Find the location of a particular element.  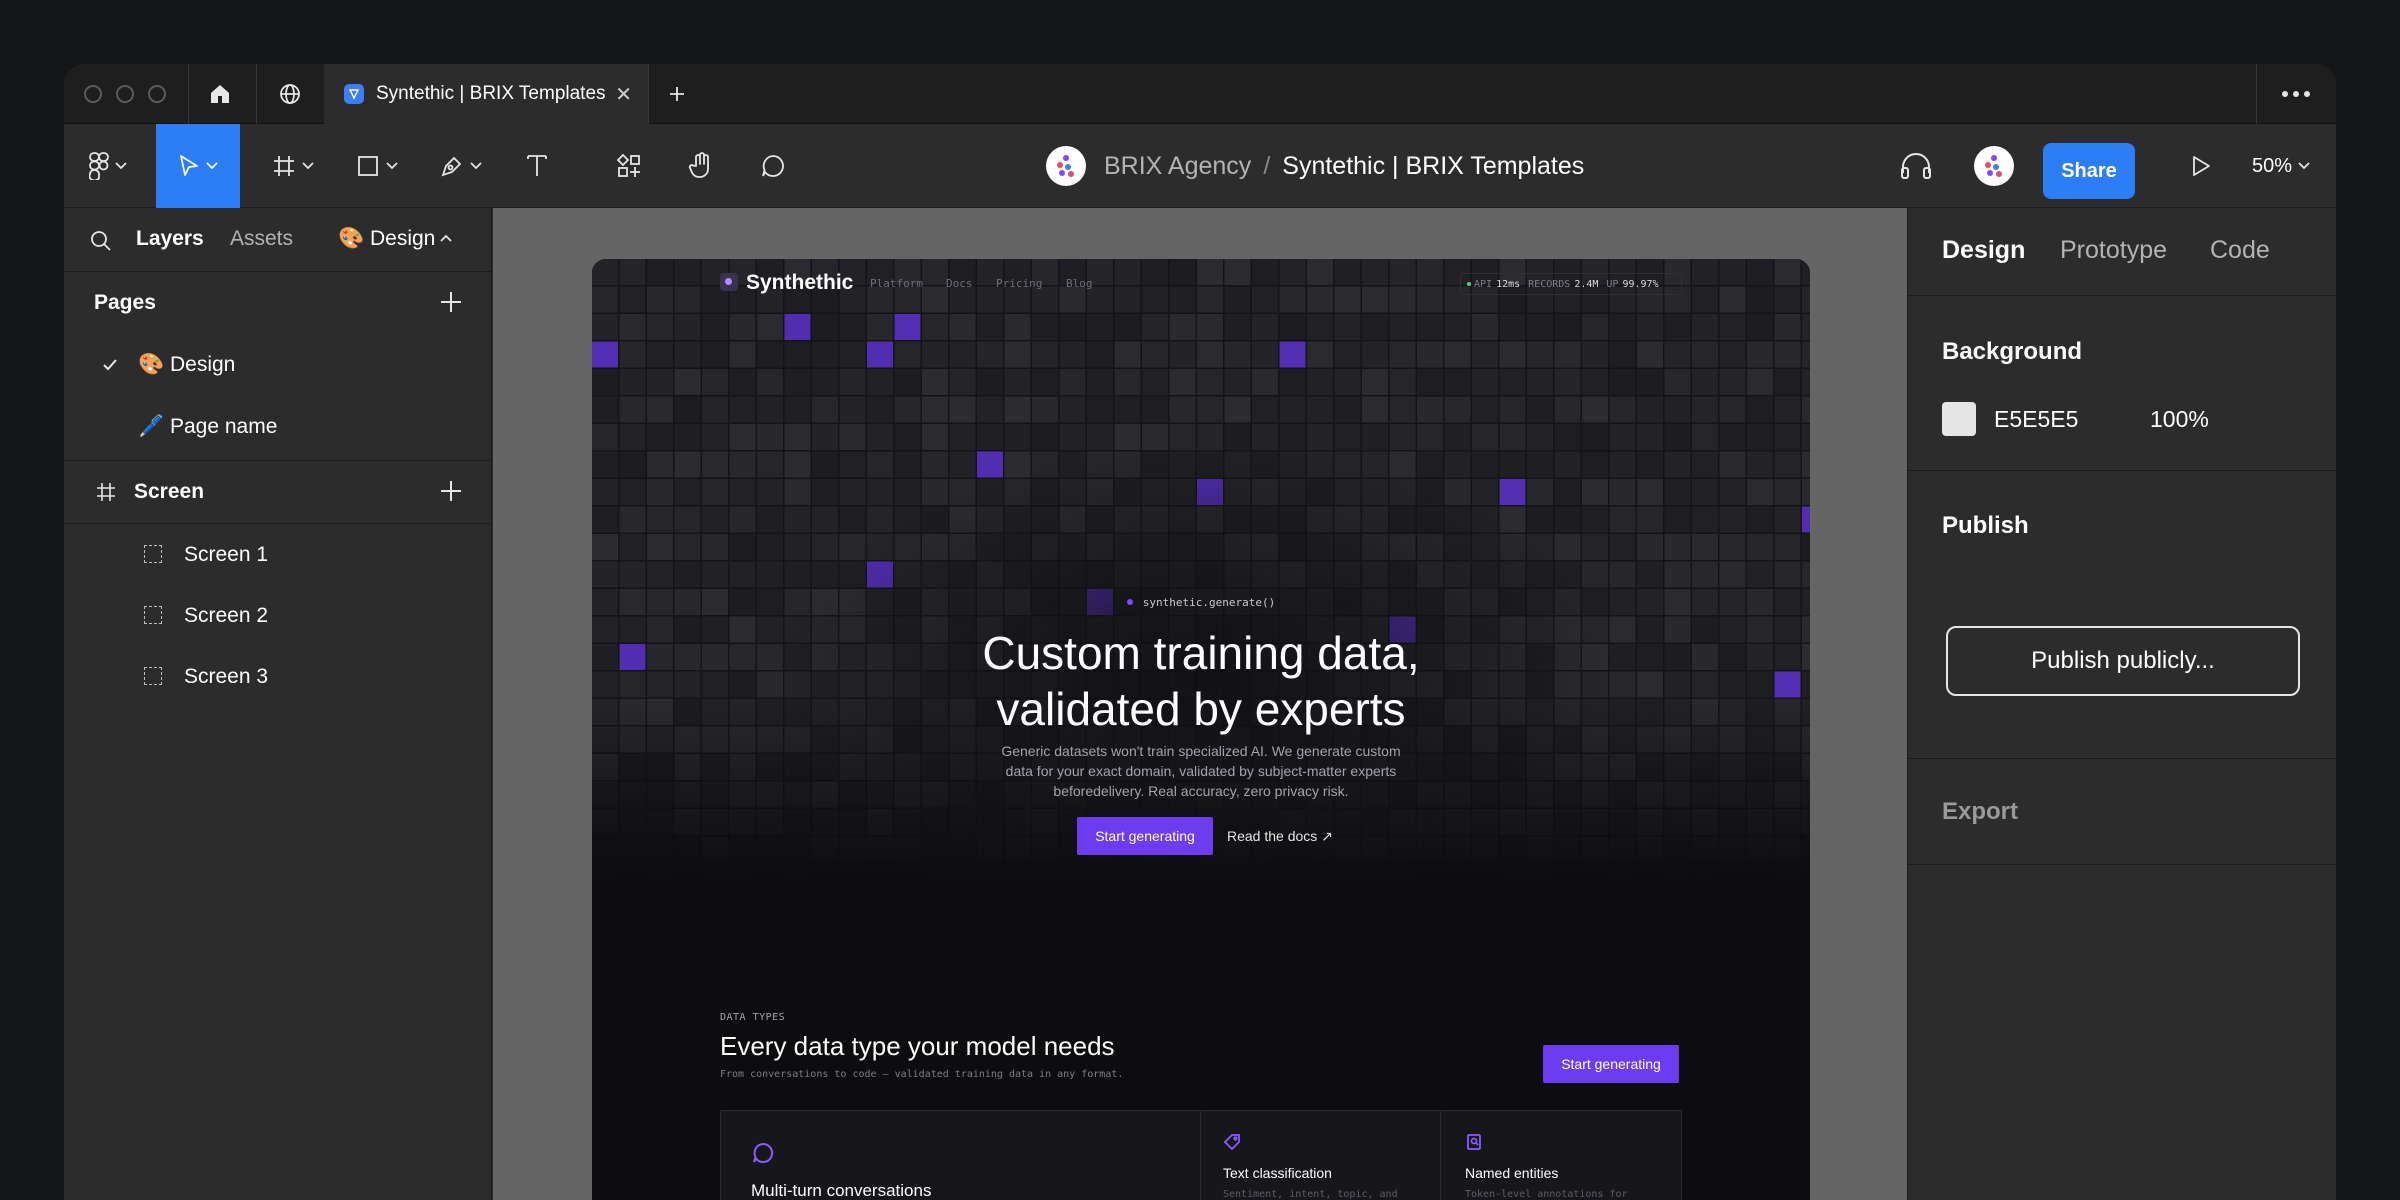

card-title: Text classification is located at coordinates (1277, 1173).